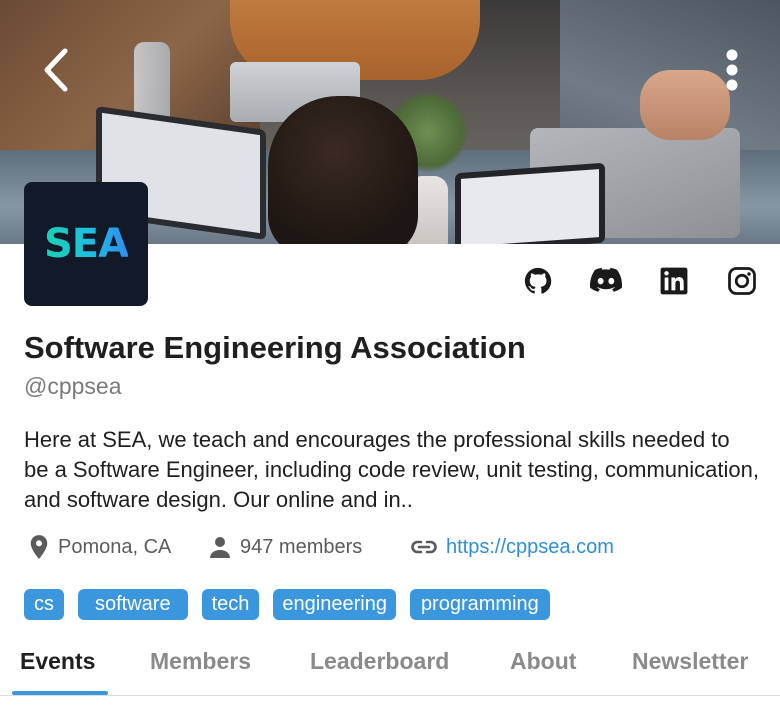 The height and width of the screenshot is (721, 780). I want to click on tab-about: About, so click(543, 661).